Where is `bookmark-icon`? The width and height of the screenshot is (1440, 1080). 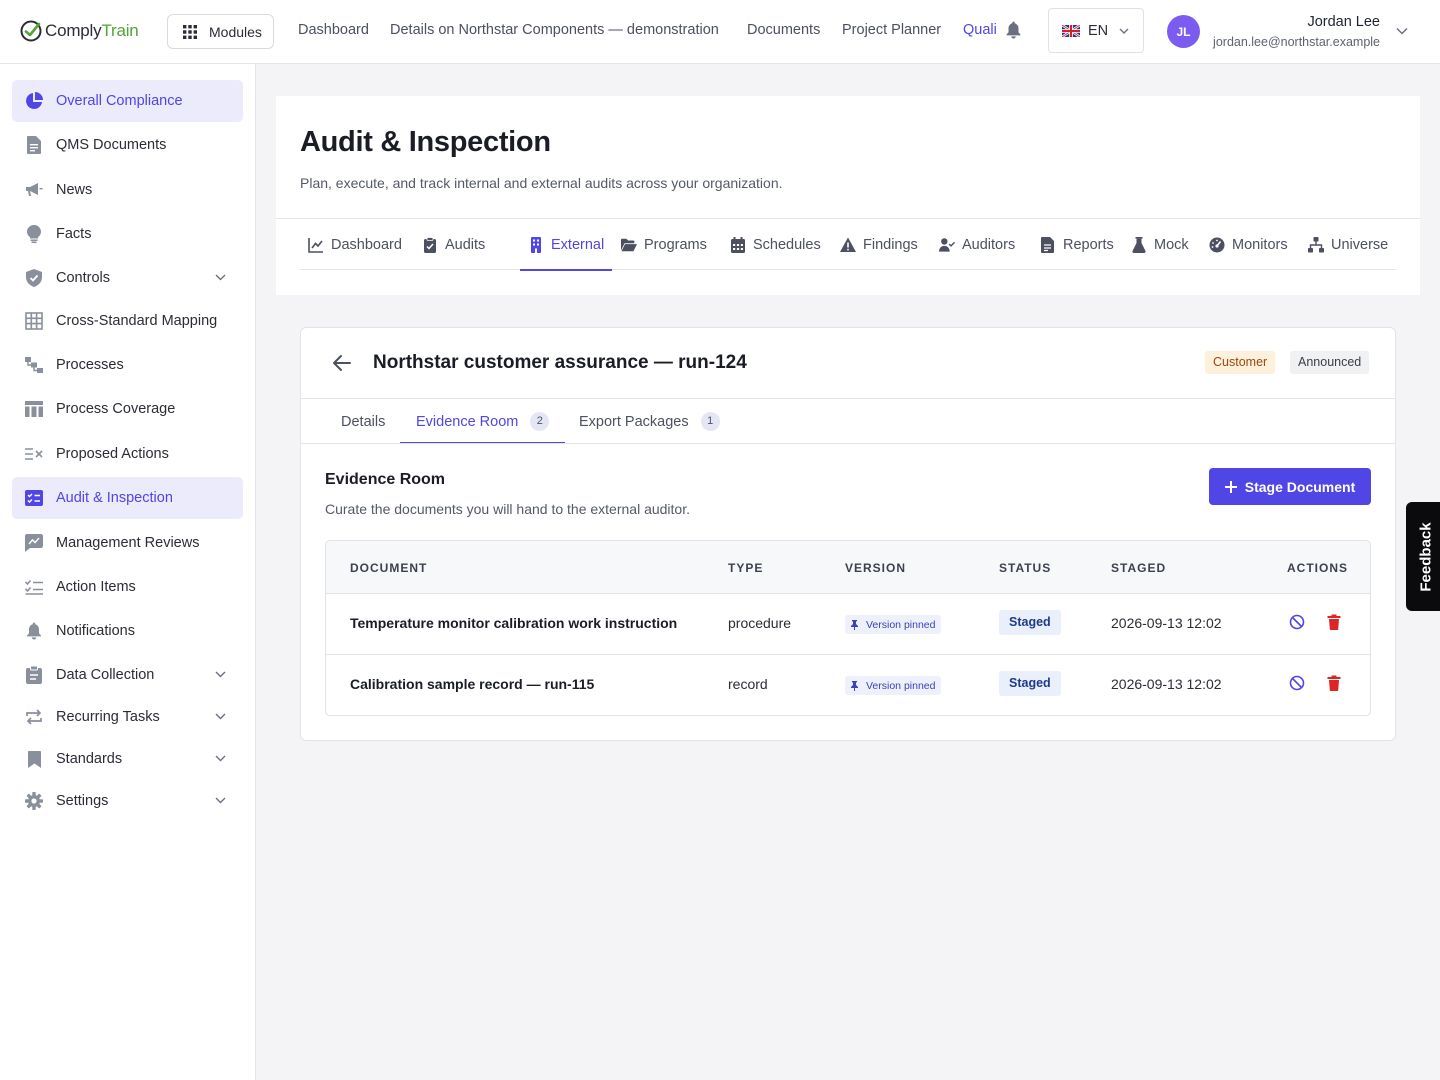 bookmark-icon is located at coordinates (34, 759).